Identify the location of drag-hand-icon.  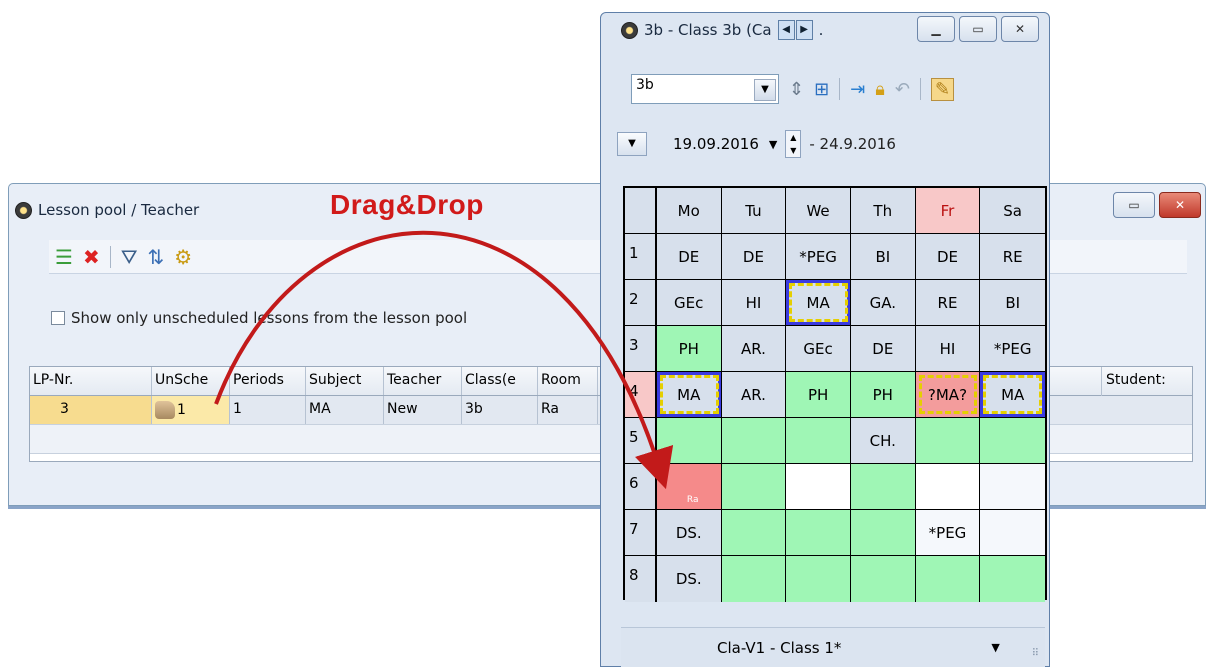
(165, 410).